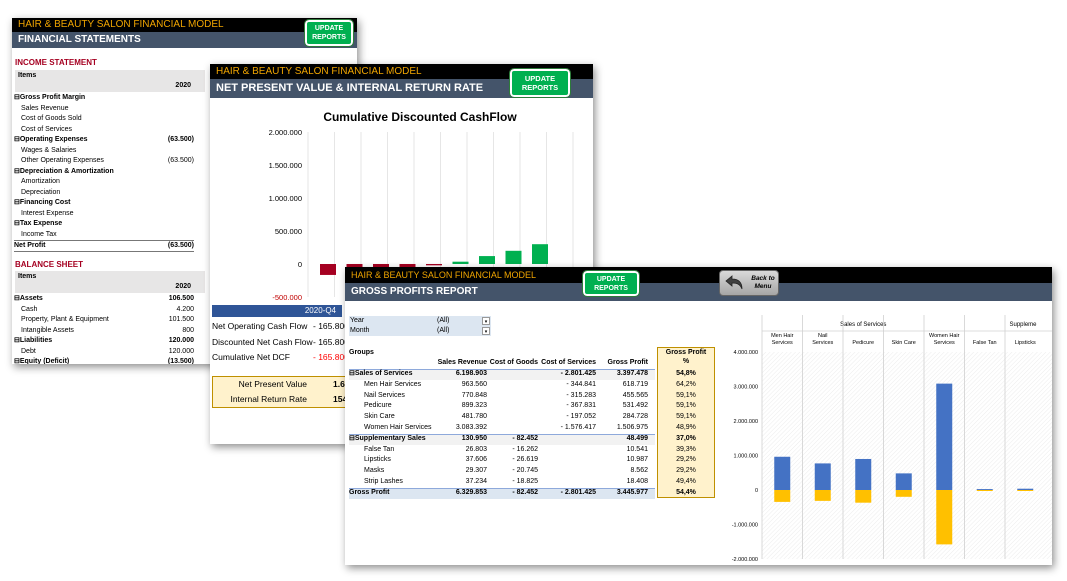 The height and width of the screenshot is (581, 1067). Describe the element at coordinates (525, 492) in the screenshot. I see `pivot-cell: - 82.452` at that location.